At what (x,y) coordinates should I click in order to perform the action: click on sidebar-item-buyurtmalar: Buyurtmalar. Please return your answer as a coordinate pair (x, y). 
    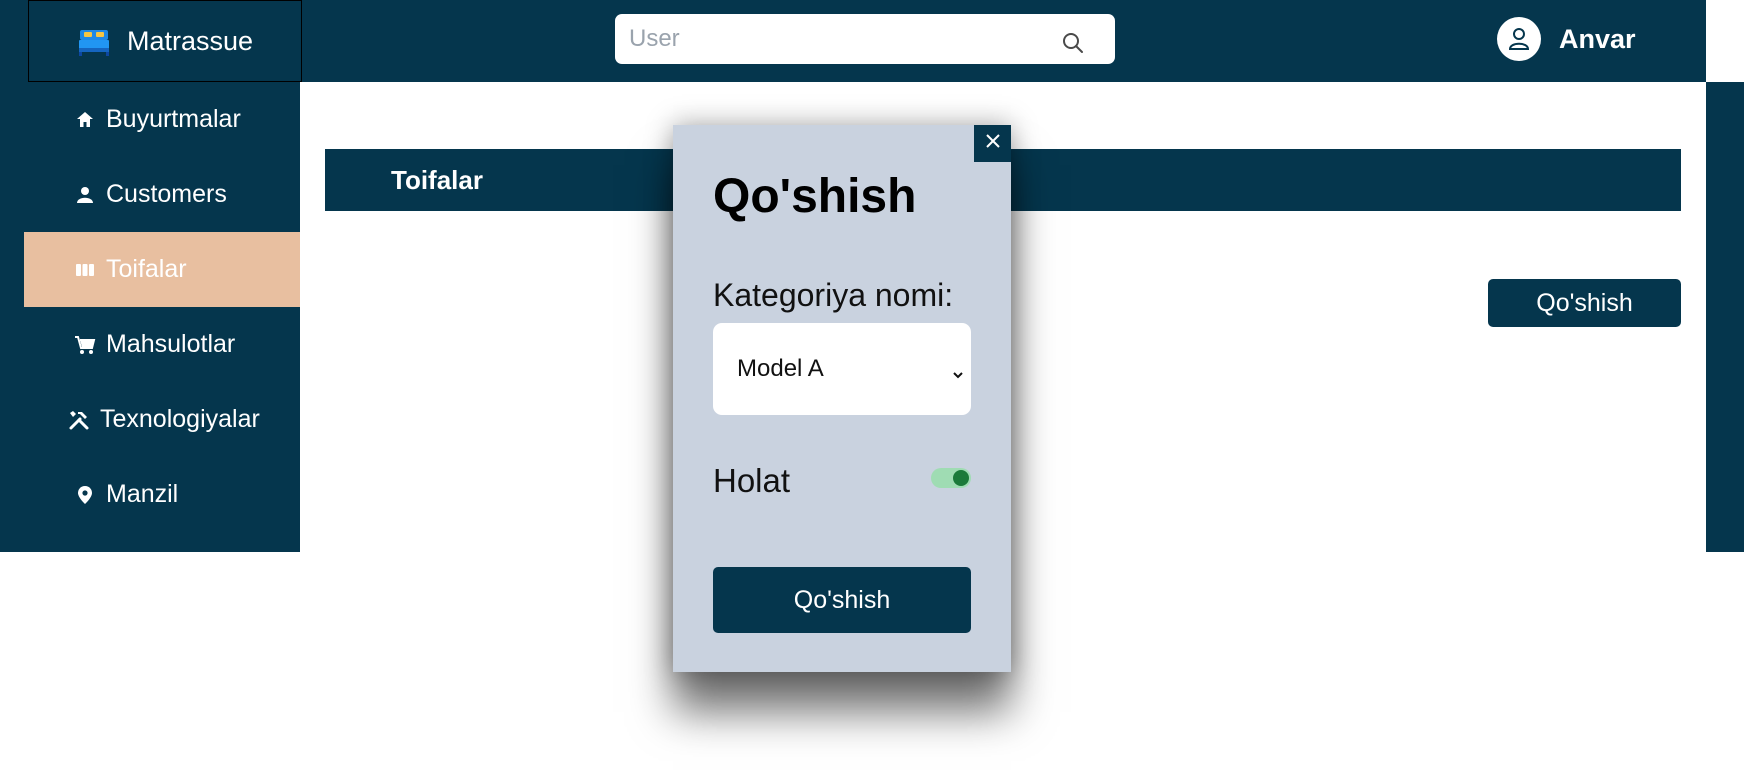
    Looking at the image, I should click on (162, 119).